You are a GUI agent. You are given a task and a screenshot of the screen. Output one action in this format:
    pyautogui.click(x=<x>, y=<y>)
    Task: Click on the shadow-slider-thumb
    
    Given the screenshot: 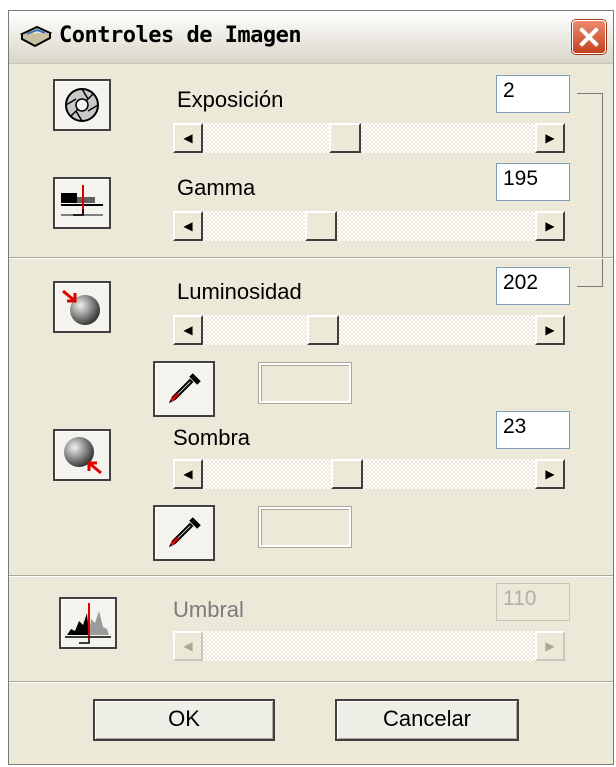 What is the action you would take?
    pyautogui.click(x=347, y=474)
    